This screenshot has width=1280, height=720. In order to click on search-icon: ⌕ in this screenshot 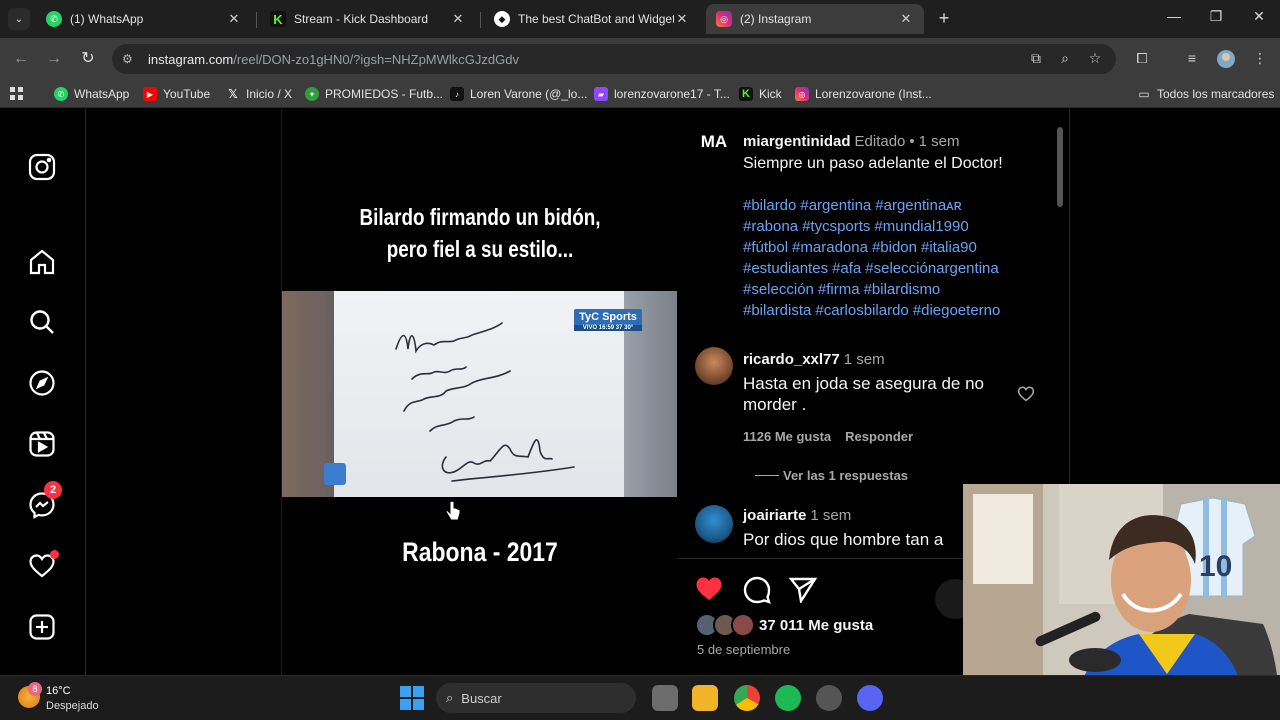, I will do `click(450, 697)`.